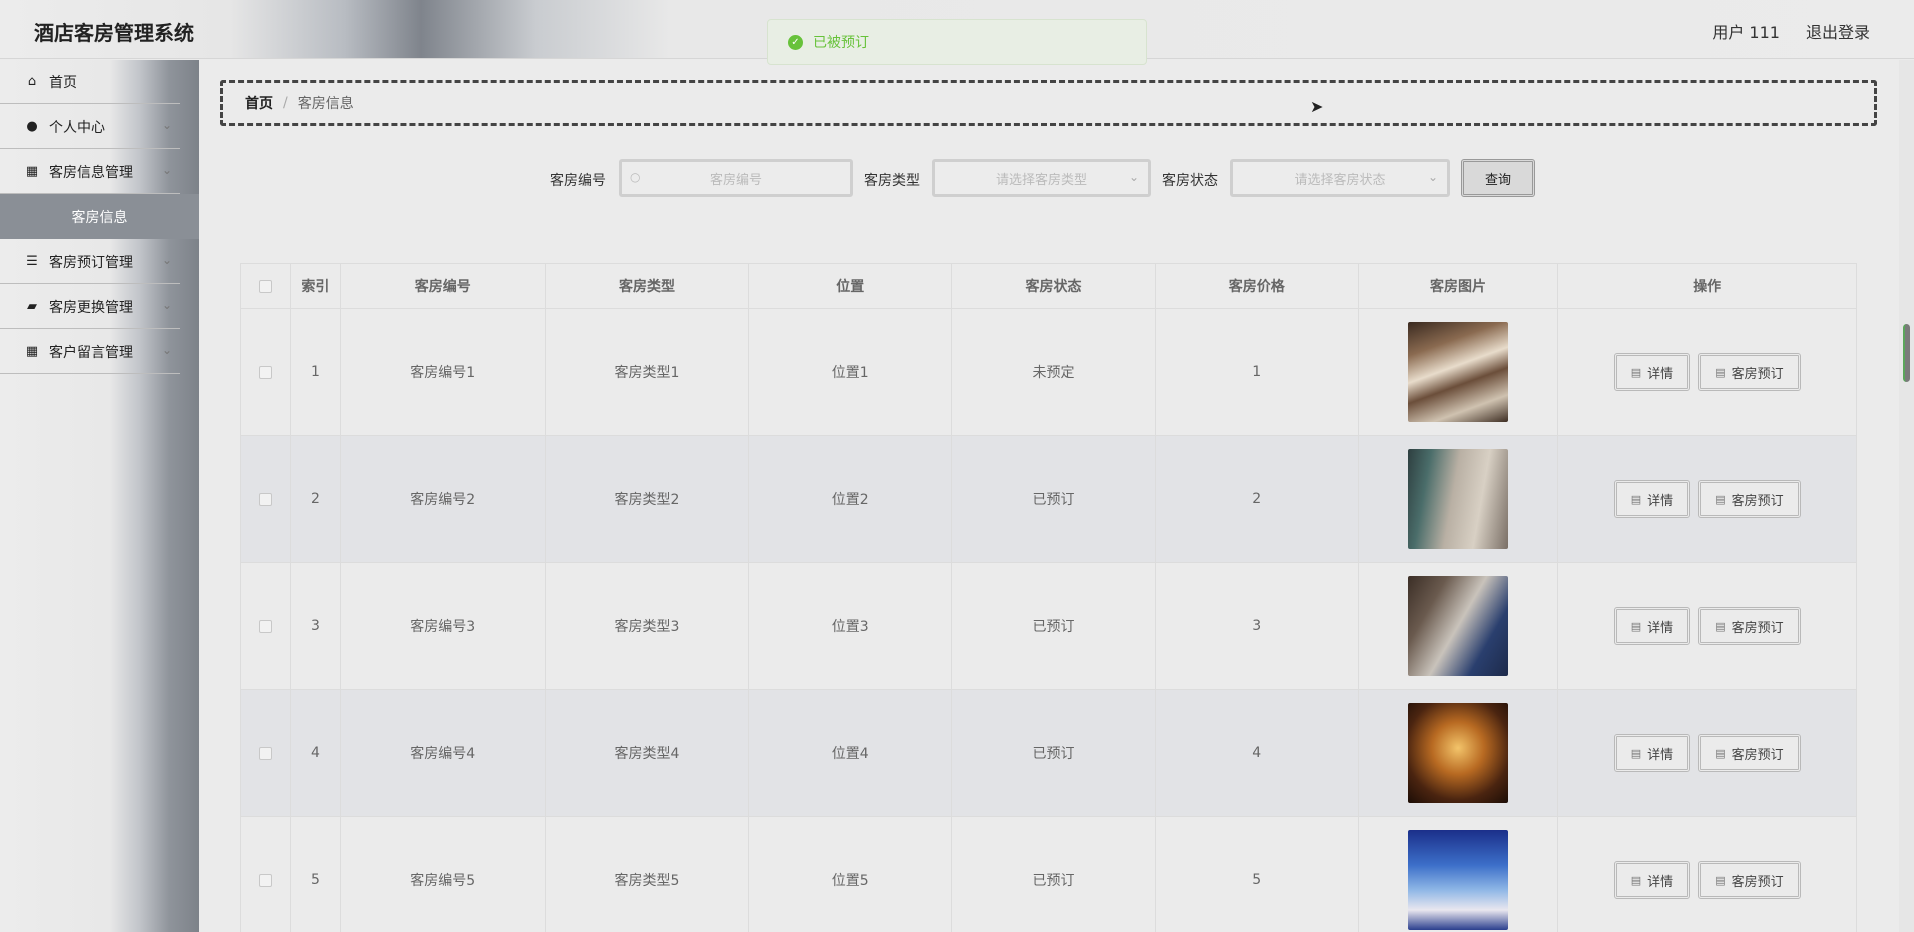 This screenshot has height=932, width=1914. Describe the element at coordinates (265, 286) in the screenshot. I see `select-all-checkbox` at that location.